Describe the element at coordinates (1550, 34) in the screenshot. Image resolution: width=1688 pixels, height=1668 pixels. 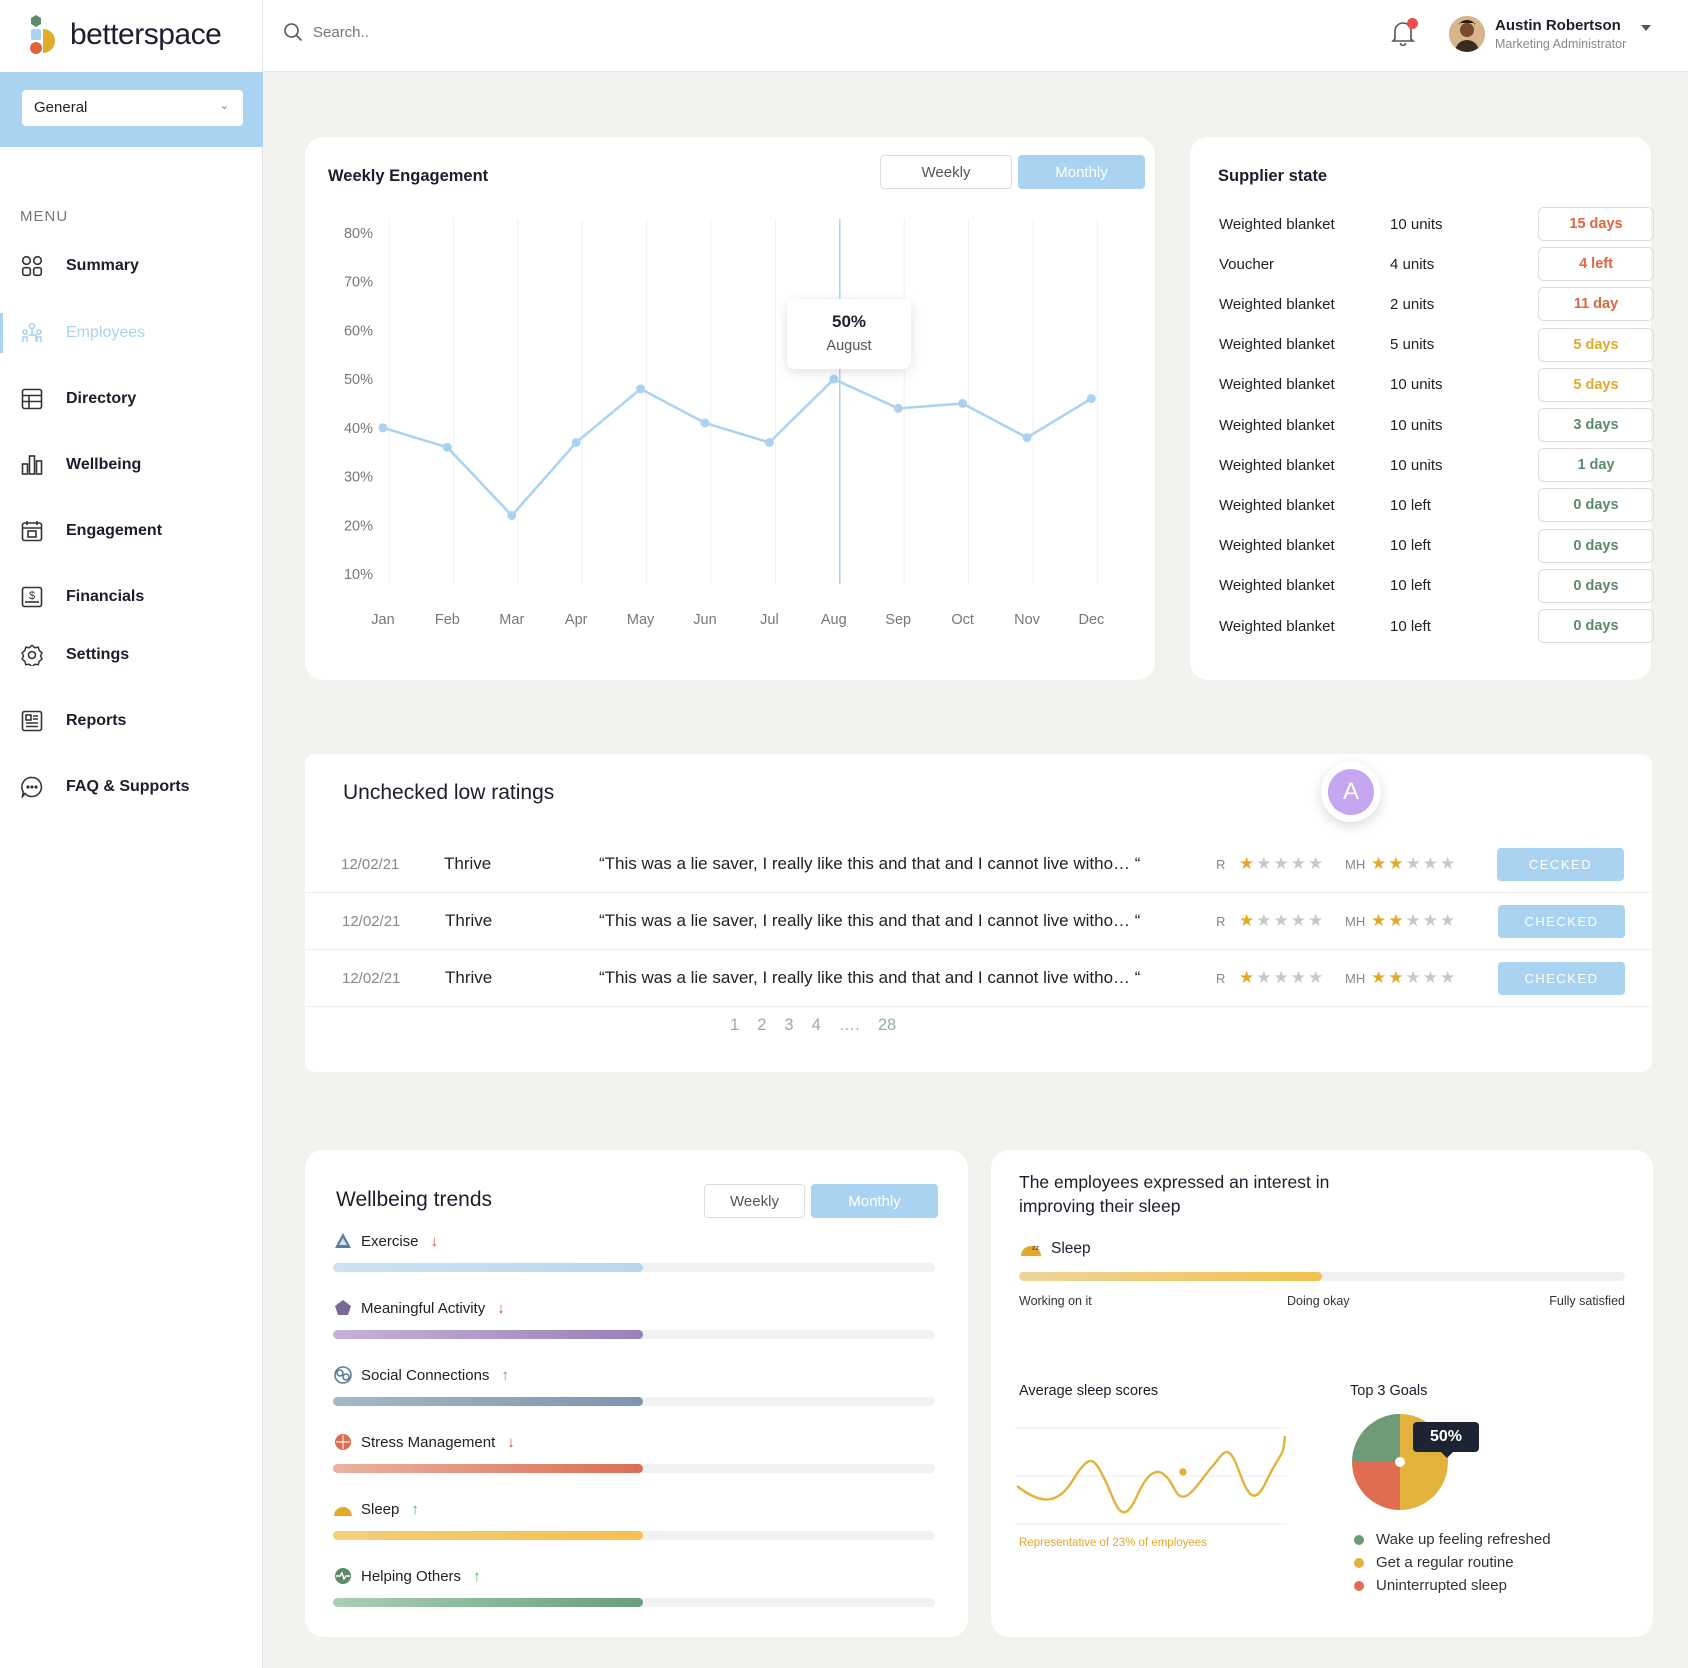
I see `user-menu: Austin Robertson Marketing Administrator` at that location.